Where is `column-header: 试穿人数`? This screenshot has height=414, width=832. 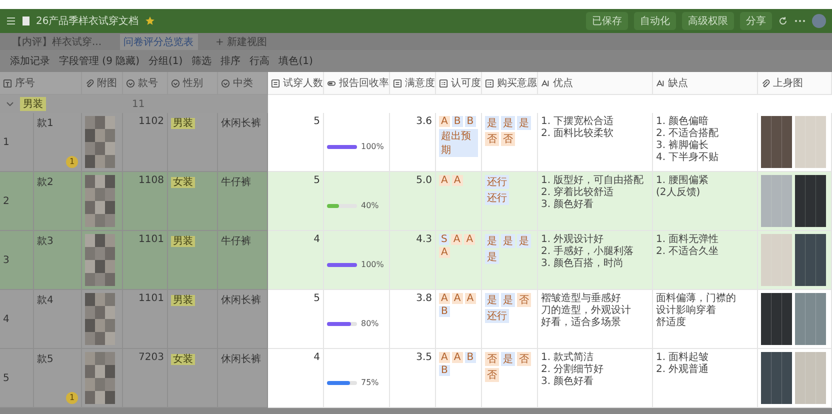 column-header: 试穿人数 is located at coordinates (296, 83).